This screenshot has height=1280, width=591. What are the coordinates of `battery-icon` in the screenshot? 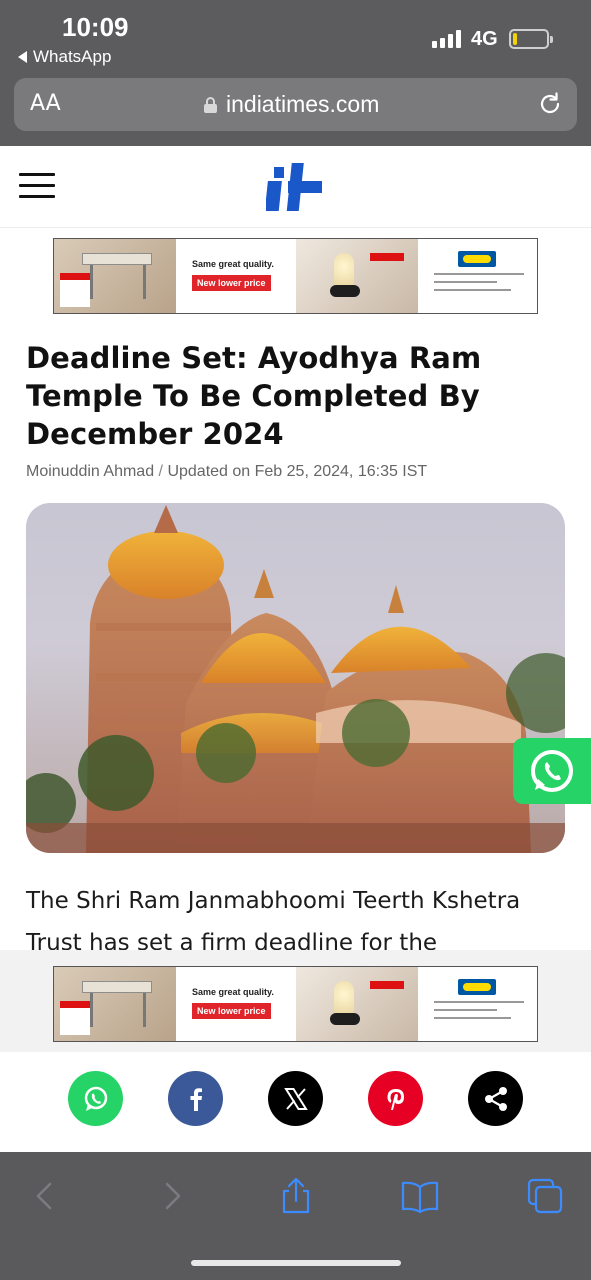 It's located at (531, 39).